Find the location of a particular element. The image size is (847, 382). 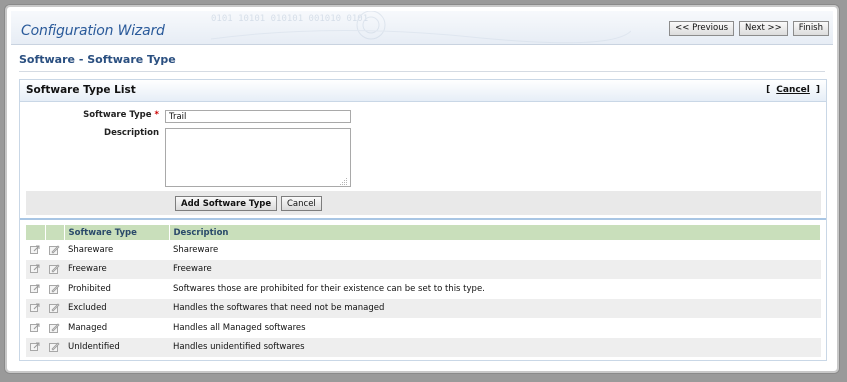

required-marker: * is located at coordinates (156, 115).